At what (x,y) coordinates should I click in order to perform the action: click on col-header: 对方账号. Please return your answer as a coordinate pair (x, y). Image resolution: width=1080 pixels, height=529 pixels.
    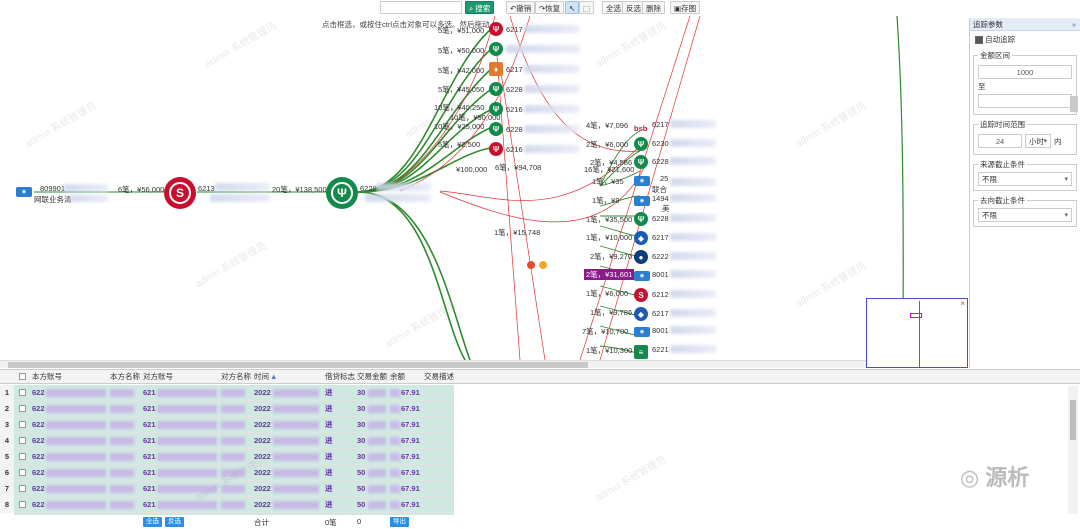
    Looking at the image, I should click on (158, 377).